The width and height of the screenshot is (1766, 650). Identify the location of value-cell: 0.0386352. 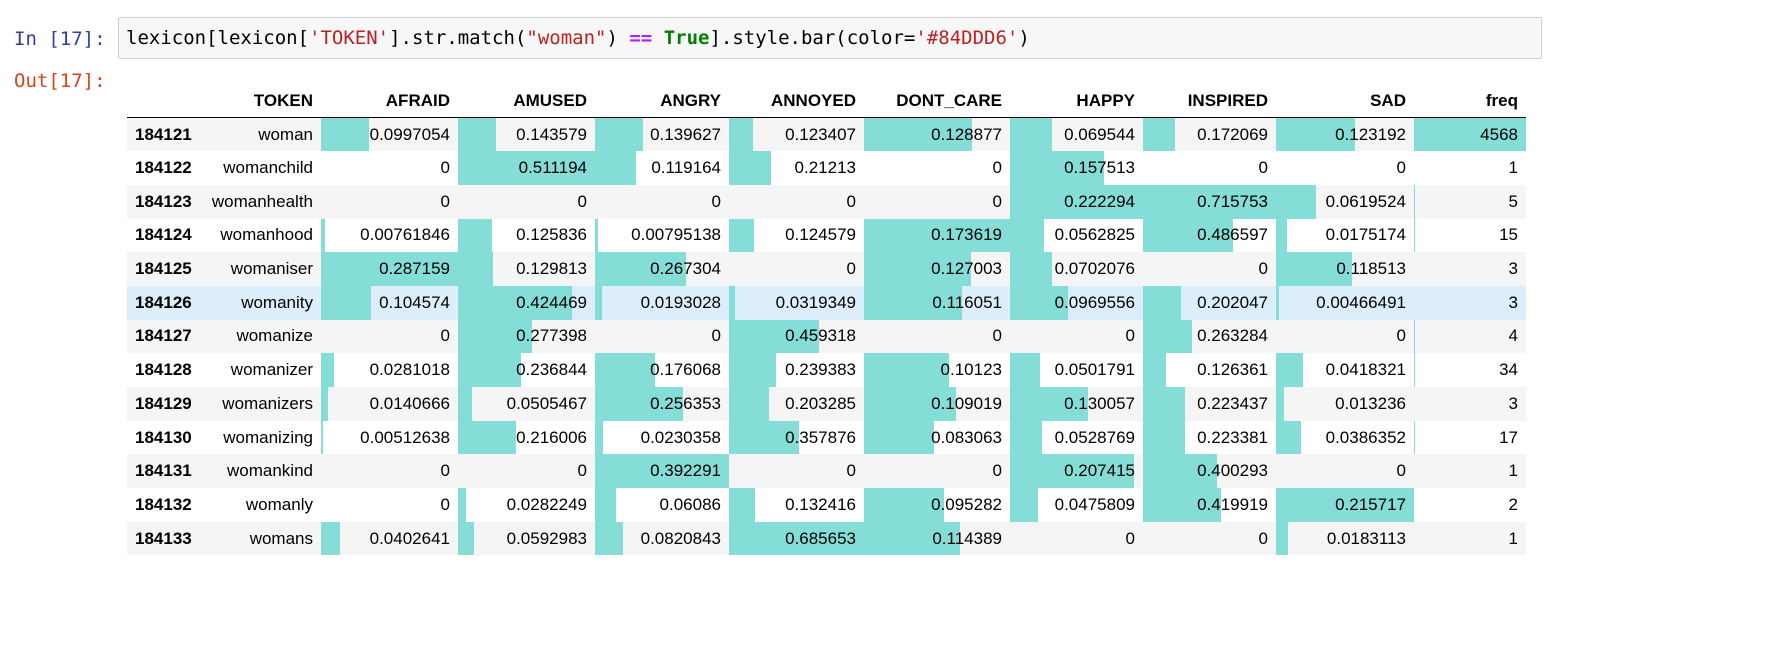
(1345, 437).